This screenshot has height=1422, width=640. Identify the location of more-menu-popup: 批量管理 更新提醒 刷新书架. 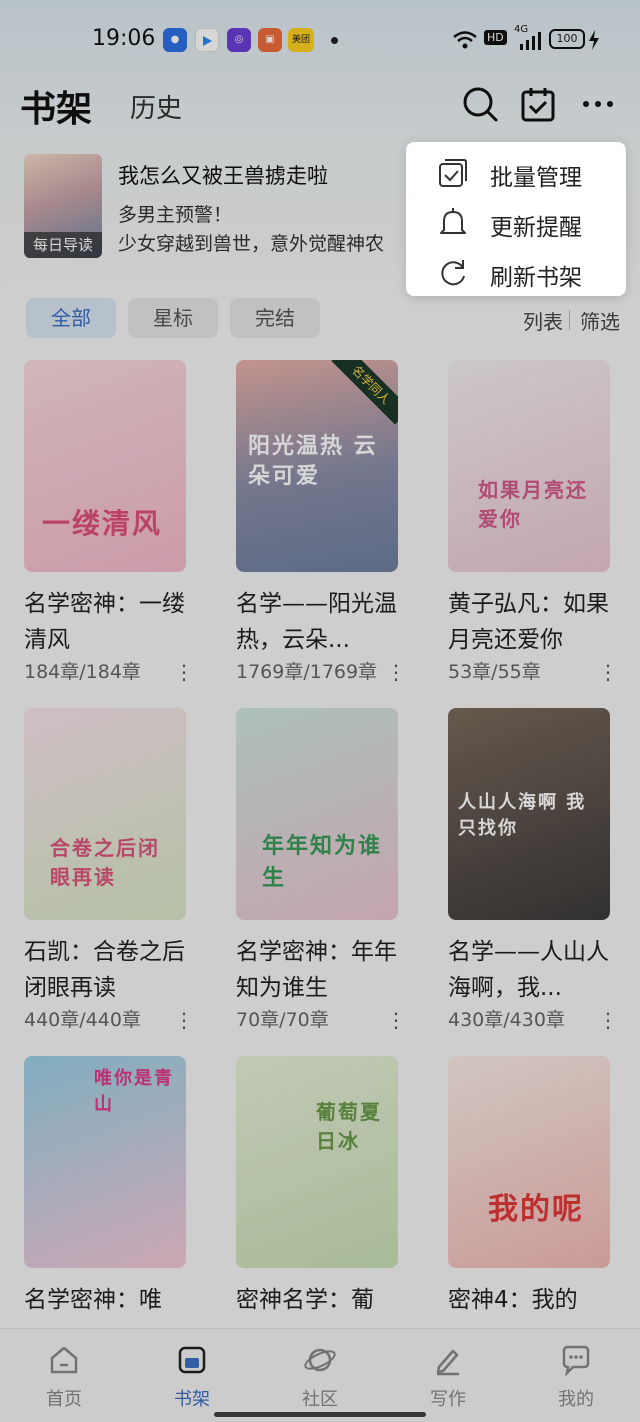
(516, 219).